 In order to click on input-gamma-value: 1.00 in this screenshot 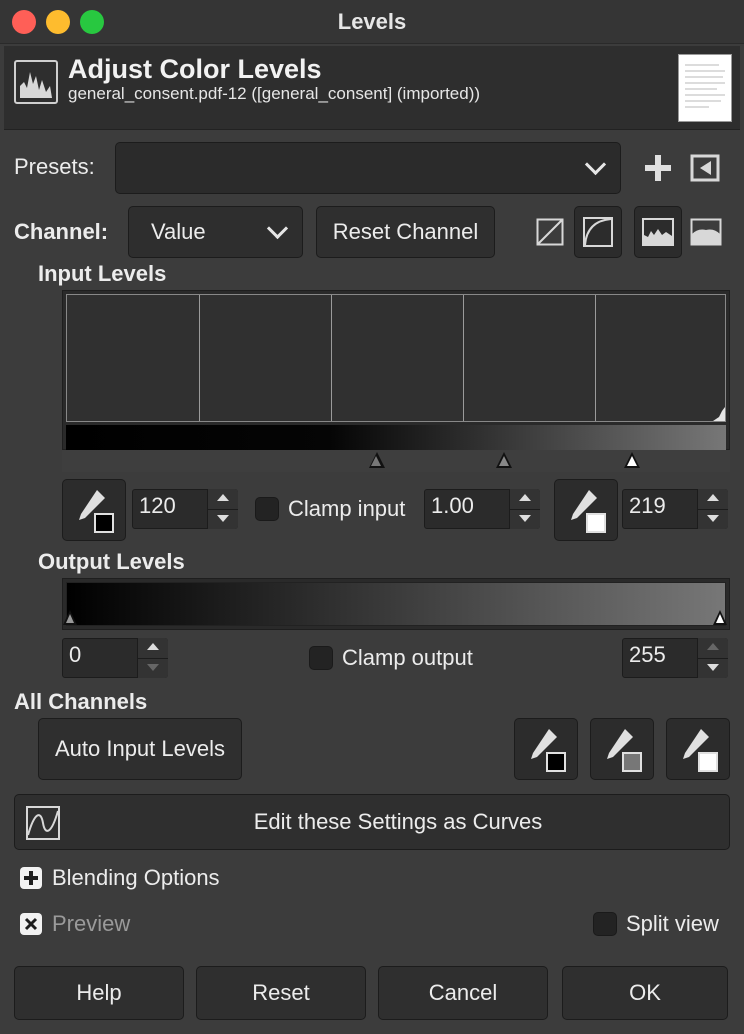, I will do `click(452, 505)`.